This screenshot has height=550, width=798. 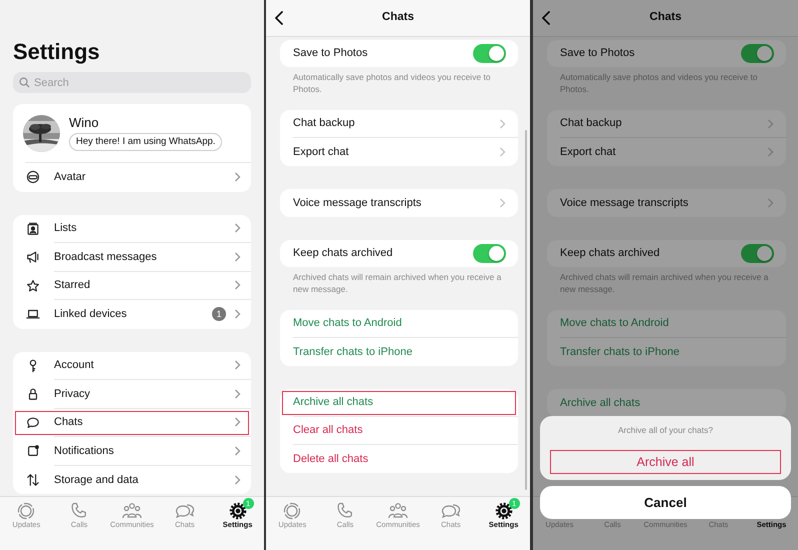 I want to click on star-icon, so click(x=33, y=285).